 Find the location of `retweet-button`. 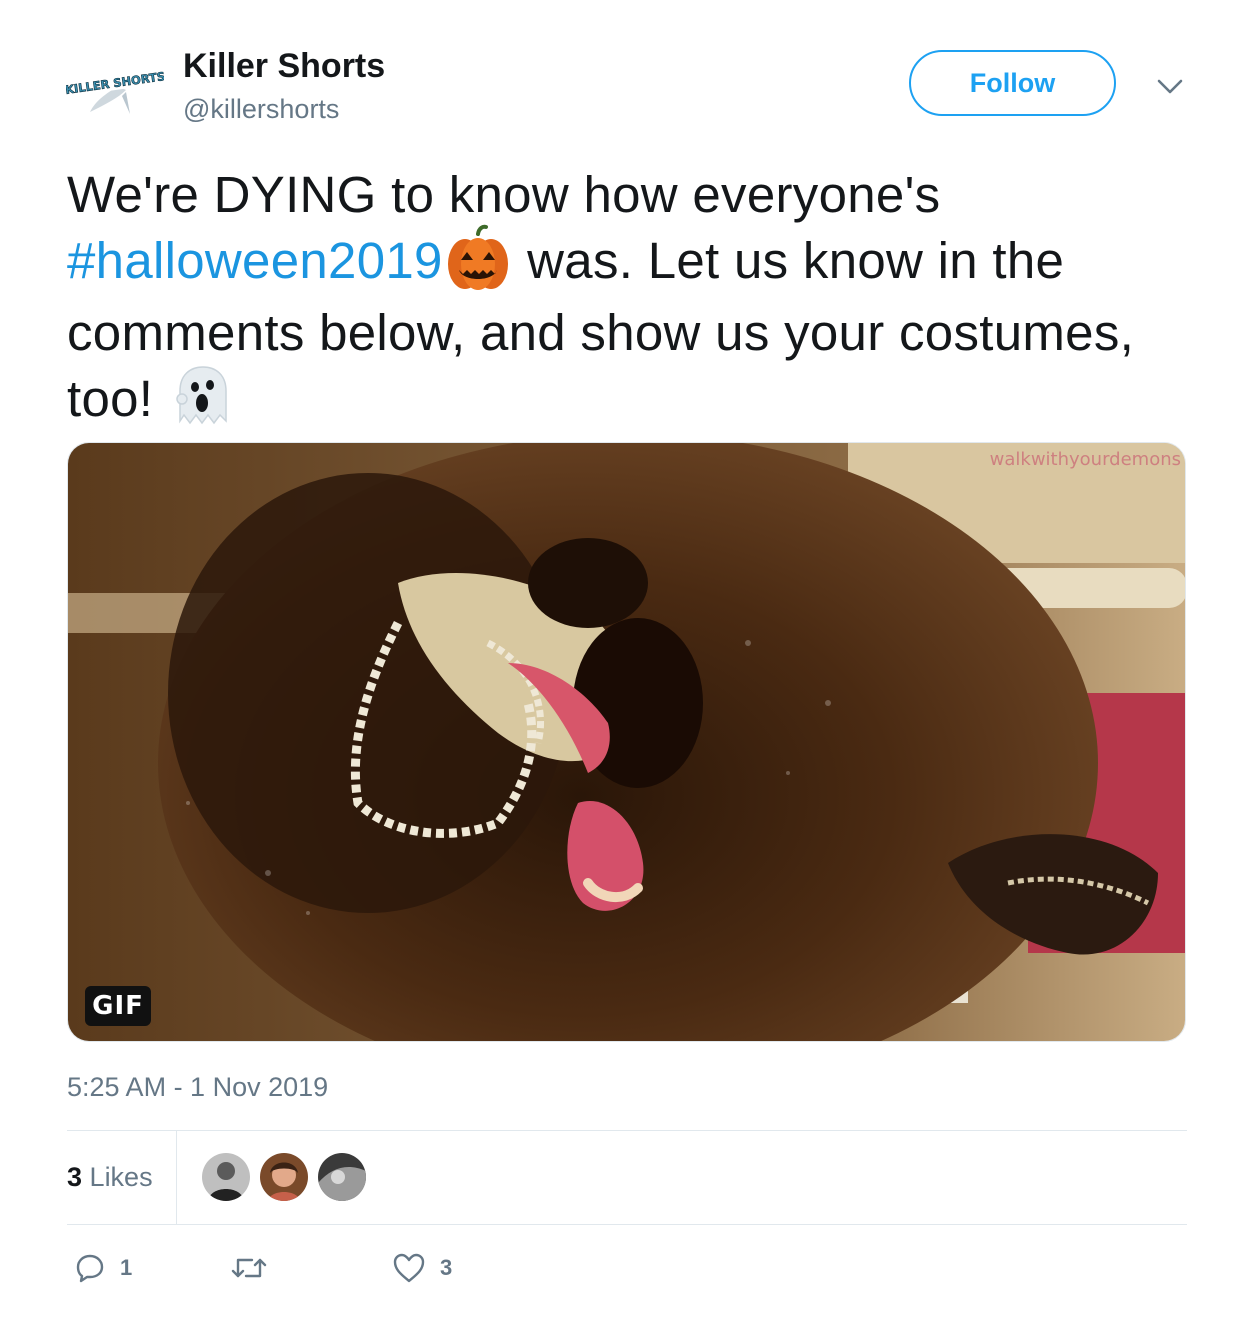

retweet-button is located at coordinates (256, 1268).